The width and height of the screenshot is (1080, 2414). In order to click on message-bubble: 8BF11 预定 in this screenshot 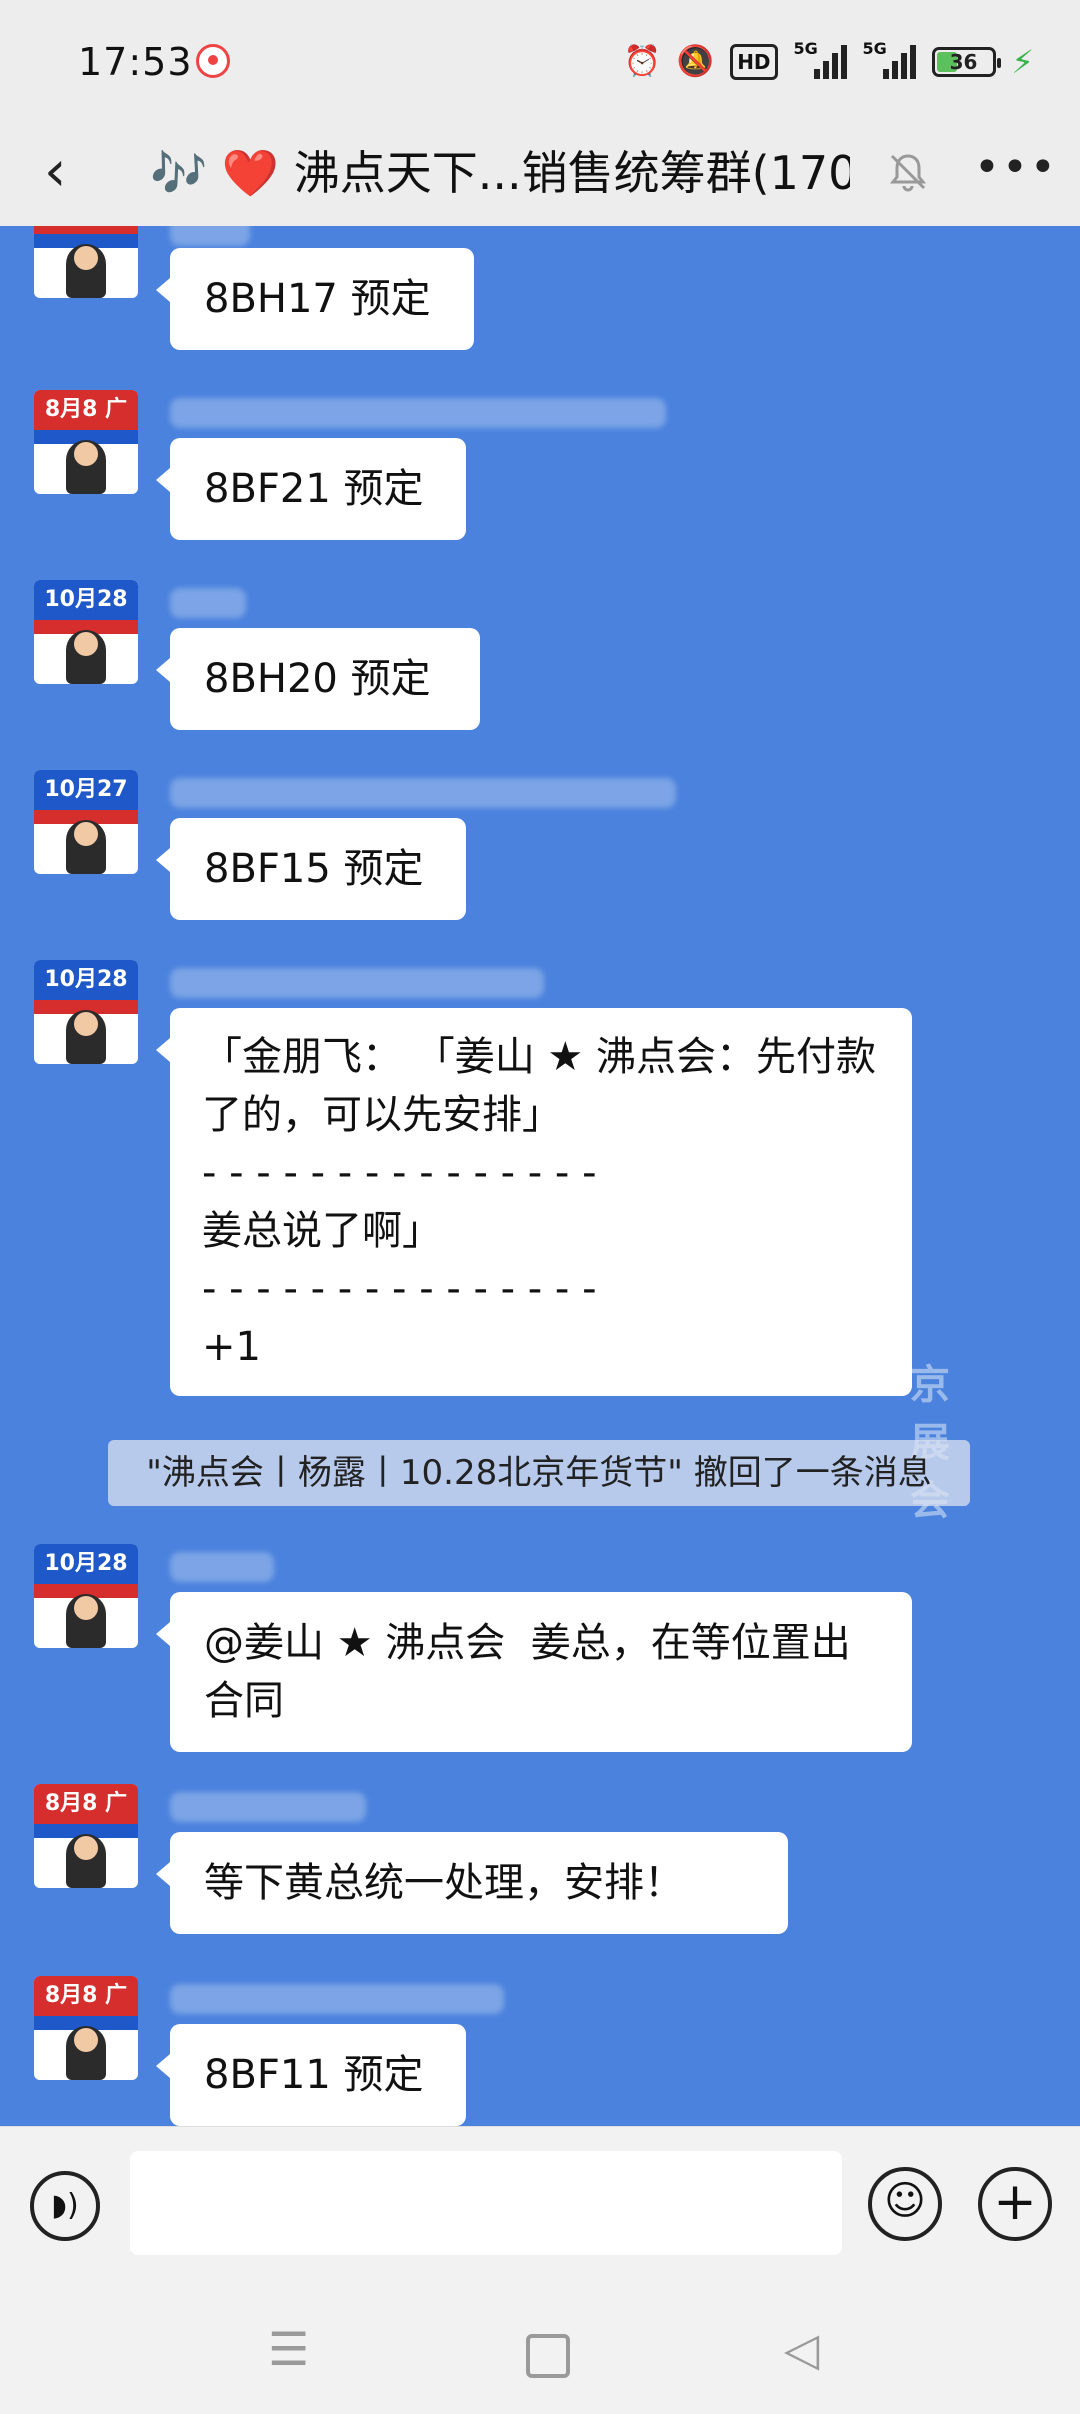, I will do `click(311, 2075)`.